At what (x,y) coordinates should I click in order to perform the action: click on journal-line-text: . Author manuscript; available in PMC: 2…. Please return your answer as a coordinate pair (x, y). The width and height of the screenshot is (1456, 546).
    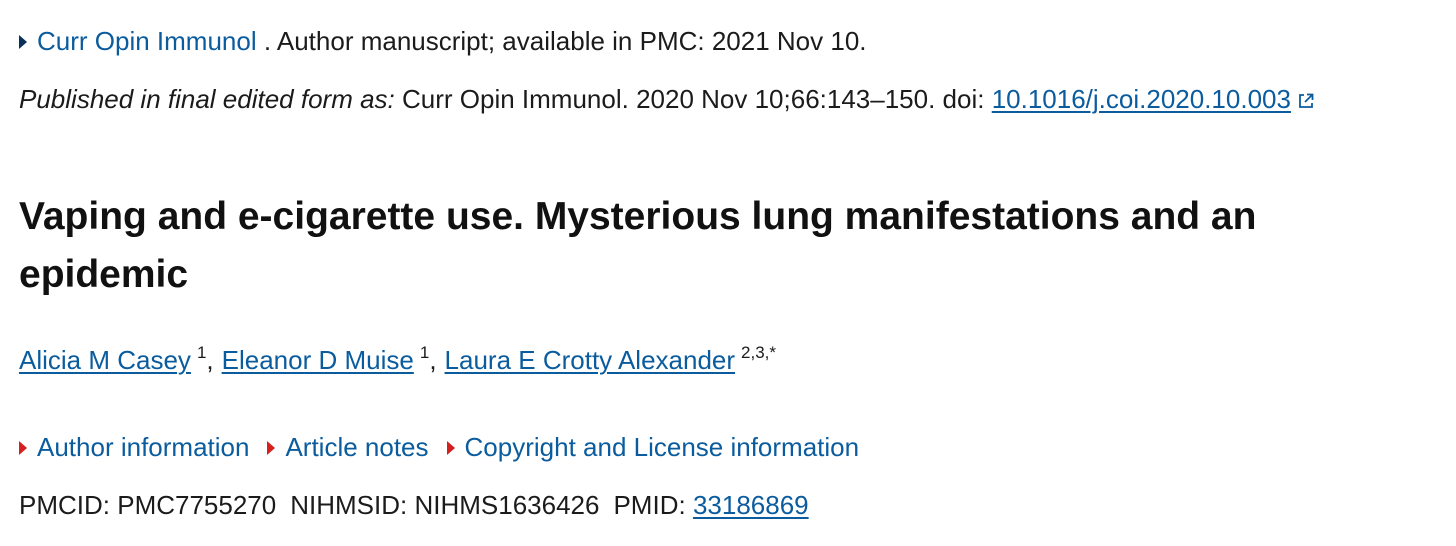
    Looking at the image, I should click on (565, 41).